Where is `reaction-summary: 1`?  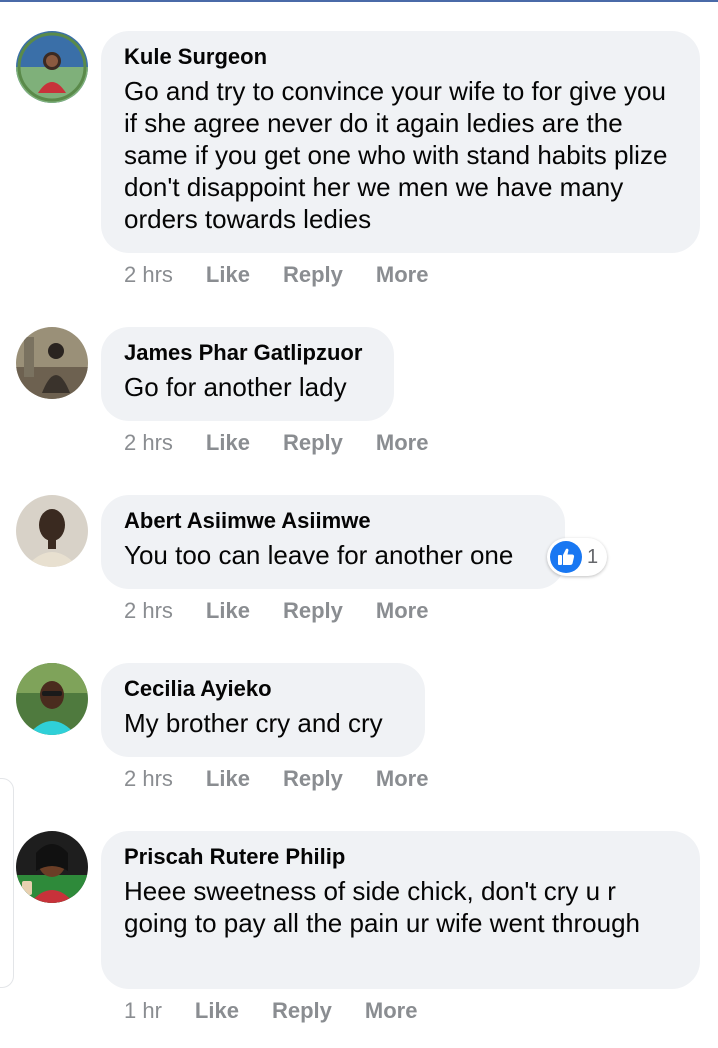
reaction-summary: 1 is located at coordinates (577, 557).